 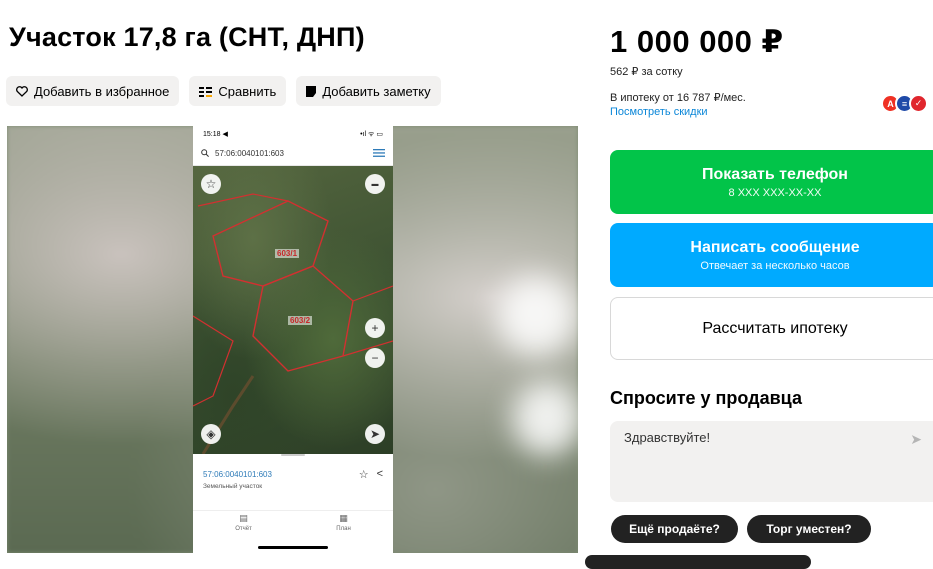 What do you see at coordinates (343, 518) in the screenshot?
I see `plan-icon: ▦` at bounding box center [343, 518].